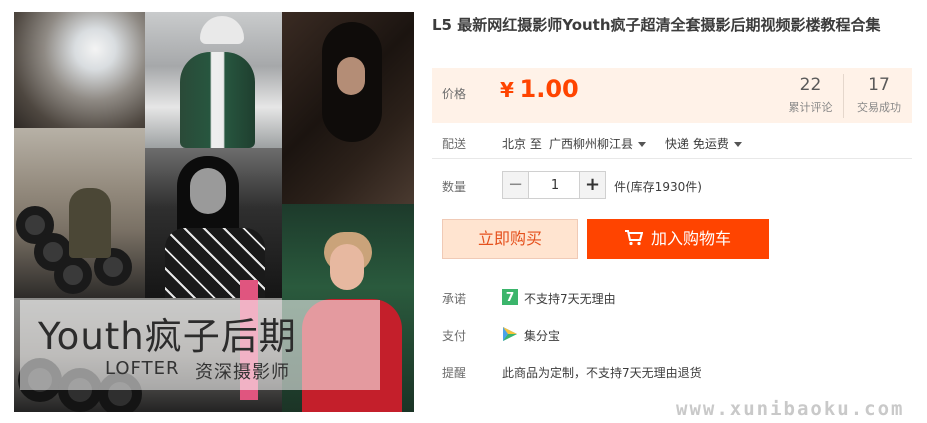 This screenshot has height=423, width=927. What do you see at coordinates (242, 372) in the screenshot?
I see `image-overlay-subtitle: 资深摄影师` at bounding box center [242, 372].